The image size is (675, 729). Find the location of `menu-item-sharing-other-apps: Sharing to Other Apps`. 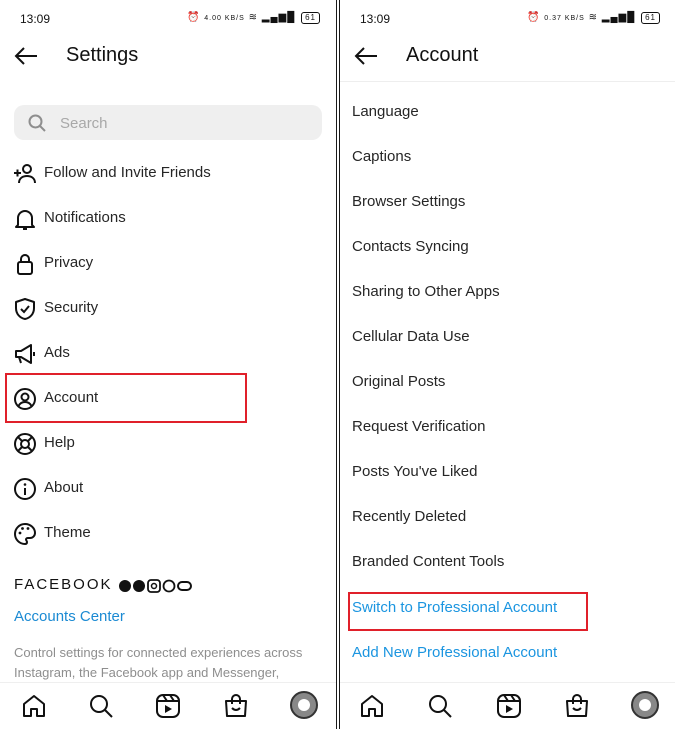

menu-item-sharing-other-apps: Sharing to Other Apps is located at coordinates (426, 296).